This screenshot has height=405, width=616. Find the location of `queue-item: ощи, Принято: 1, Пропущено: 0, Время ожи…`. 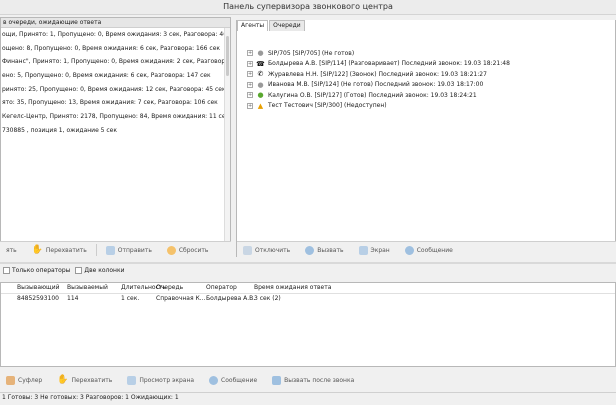

queue-item: ощи, Принято: 1, Пропущено: 0, Время ожи… is located at coordinates (114, 35).